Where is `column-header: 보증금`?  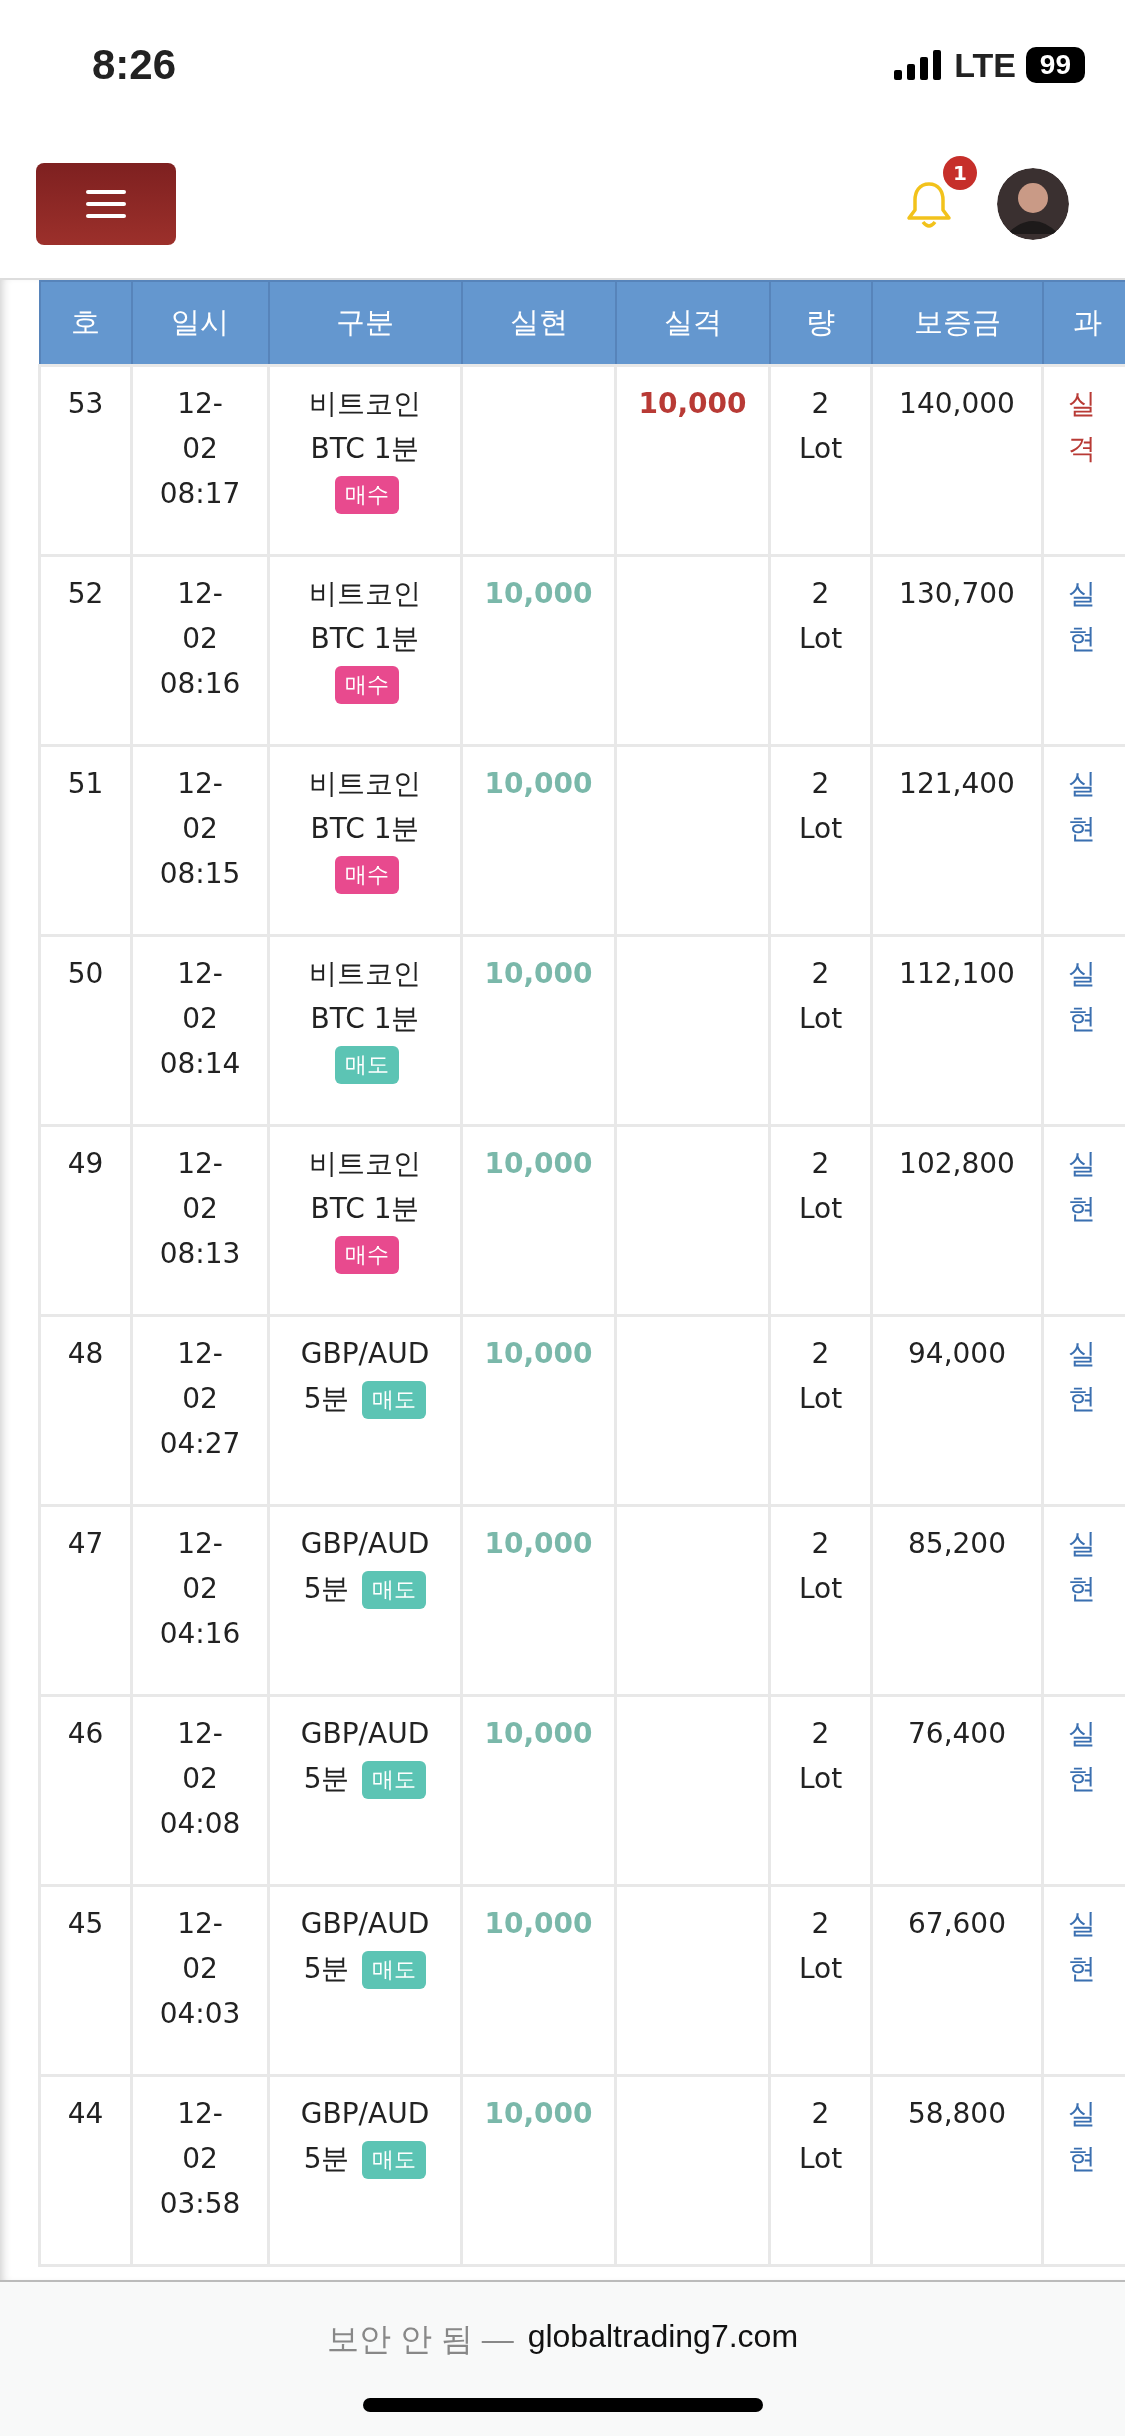 column-header: 보증금 is located at coordinates (957, 323).